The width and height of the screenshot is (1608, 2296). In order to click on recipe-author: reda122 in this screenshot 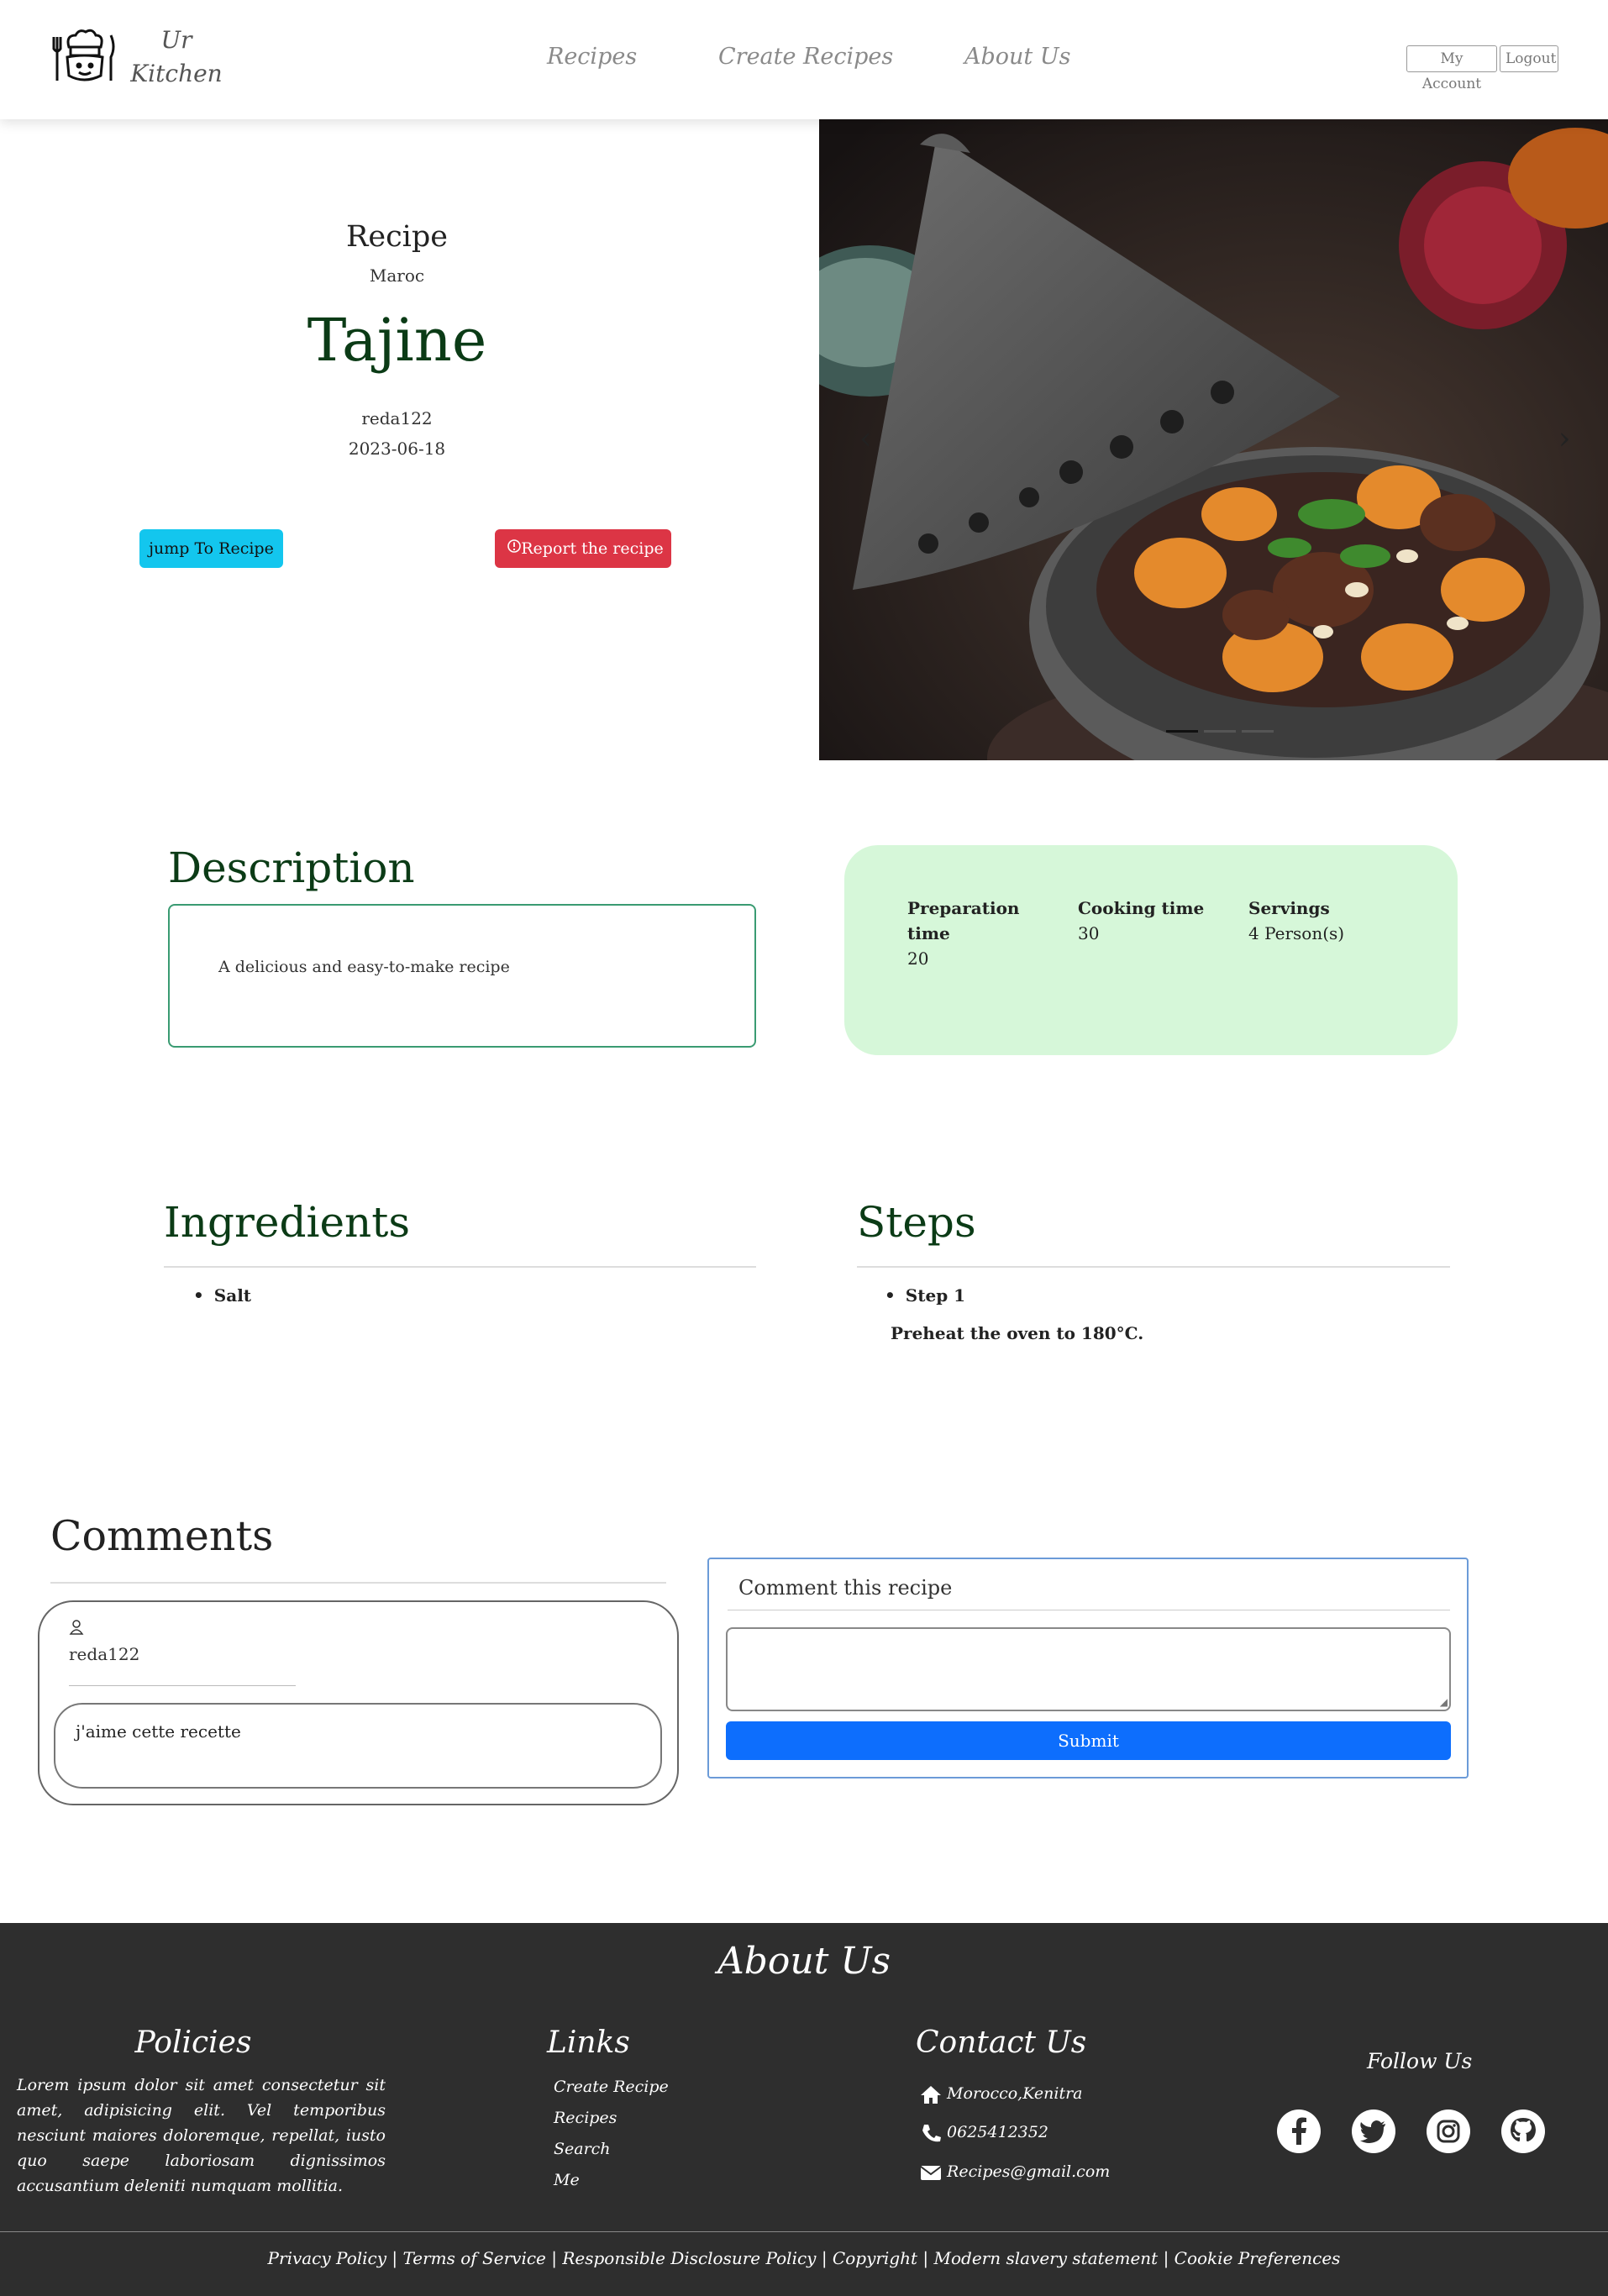, I will do `click(397, 418)`.